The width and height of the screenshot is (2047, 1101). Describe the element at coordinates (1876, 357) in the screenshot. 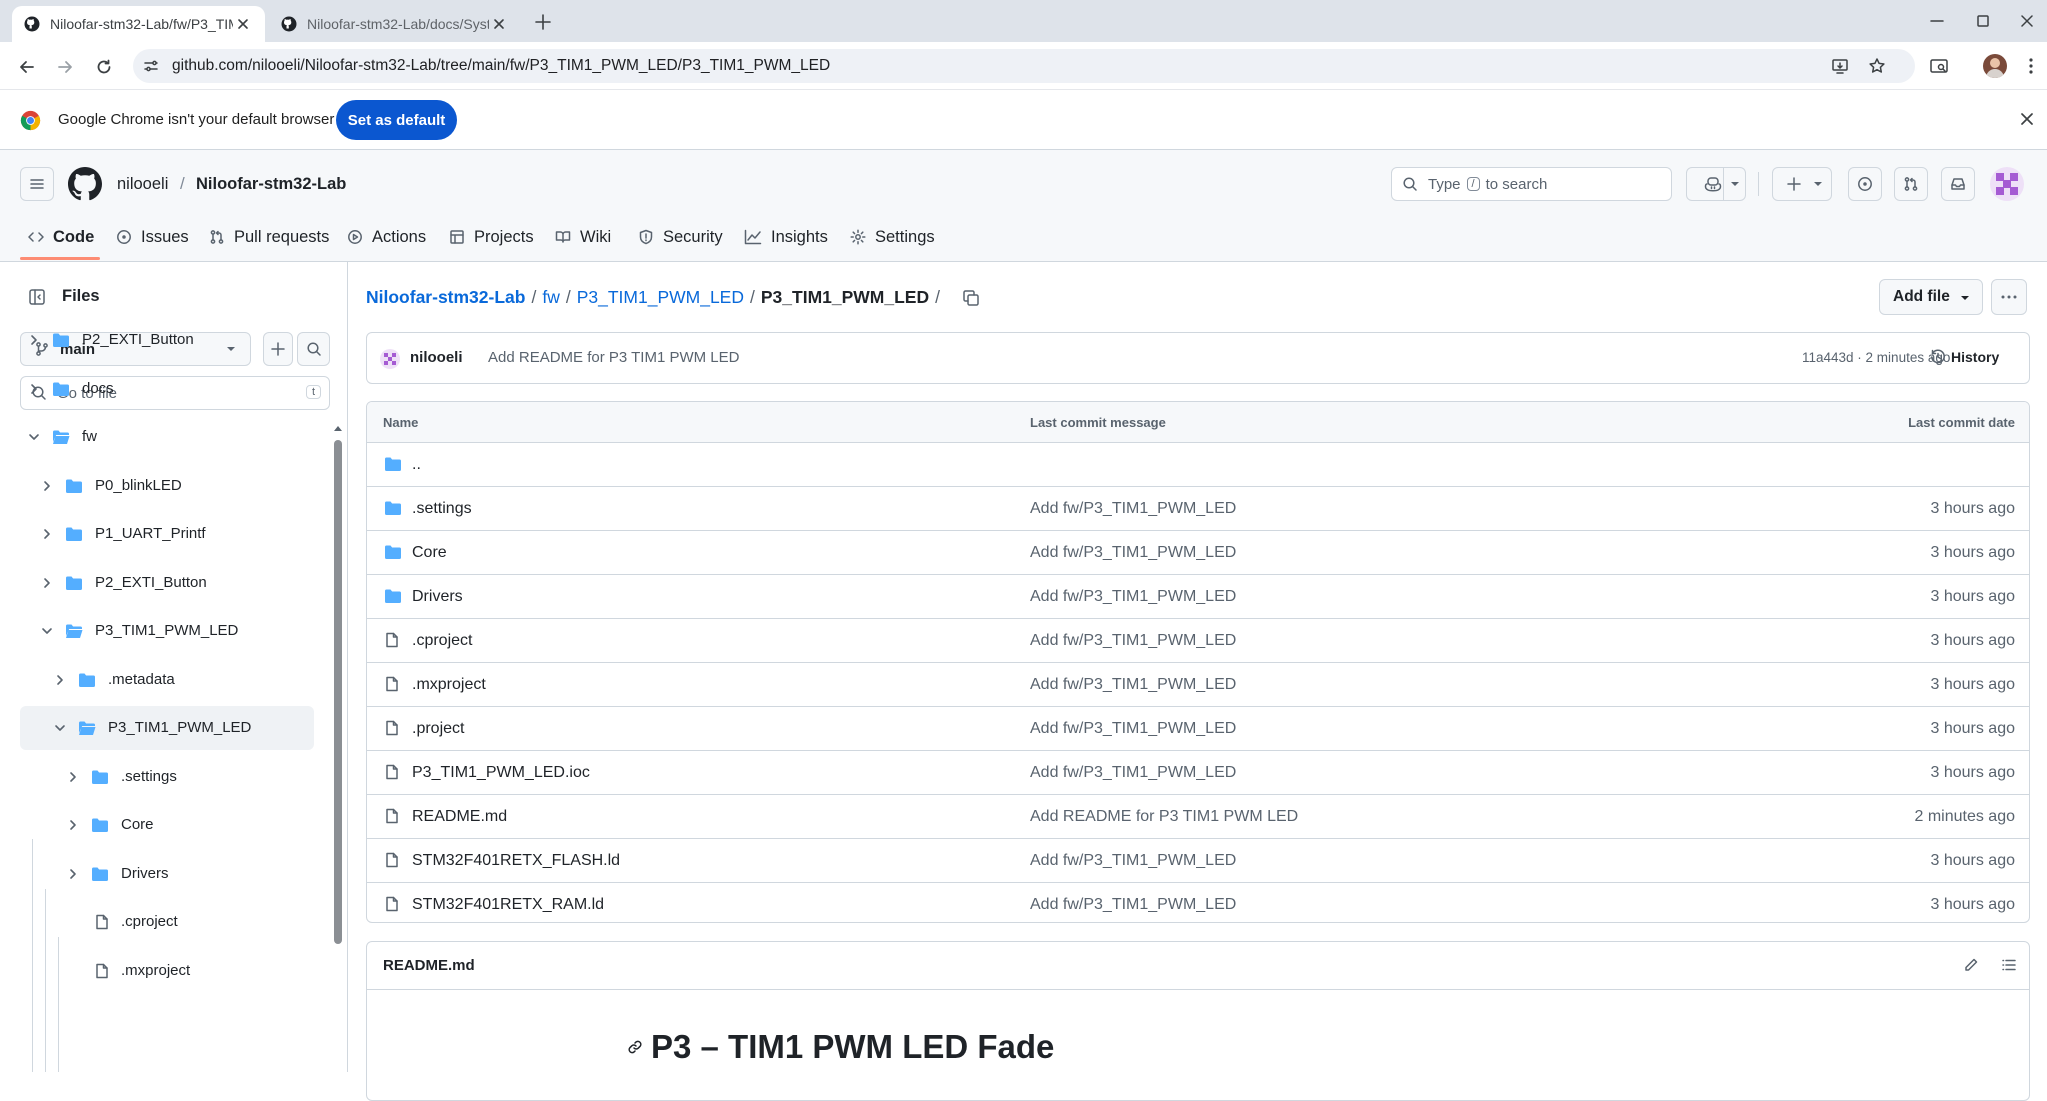

I see `commit-sha-time: 11a443d · 2 minutes ago` at that location.